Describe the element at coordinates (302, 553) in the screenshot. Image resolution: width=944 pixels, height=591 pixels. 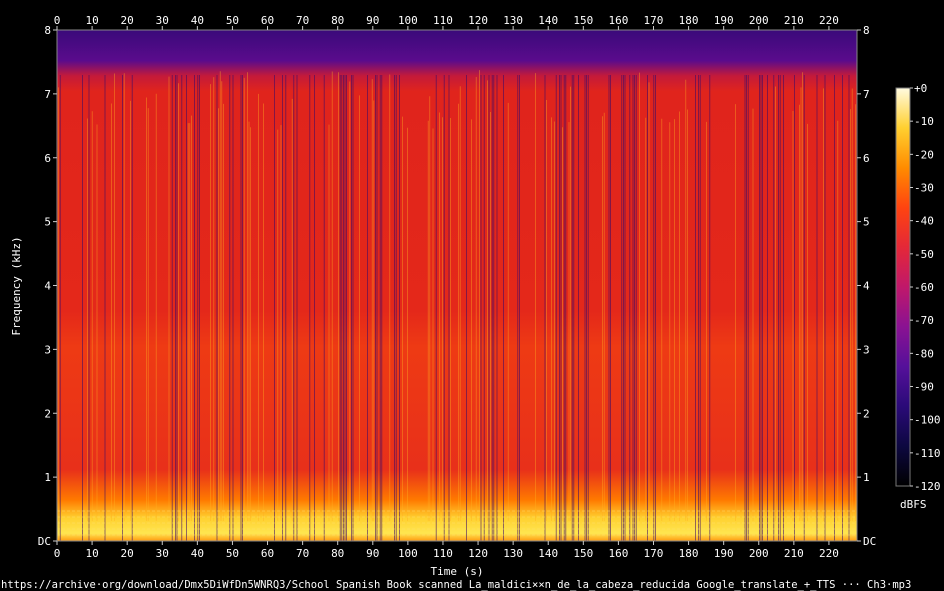
I see `x-tick-label-bottom: 70` at that location.